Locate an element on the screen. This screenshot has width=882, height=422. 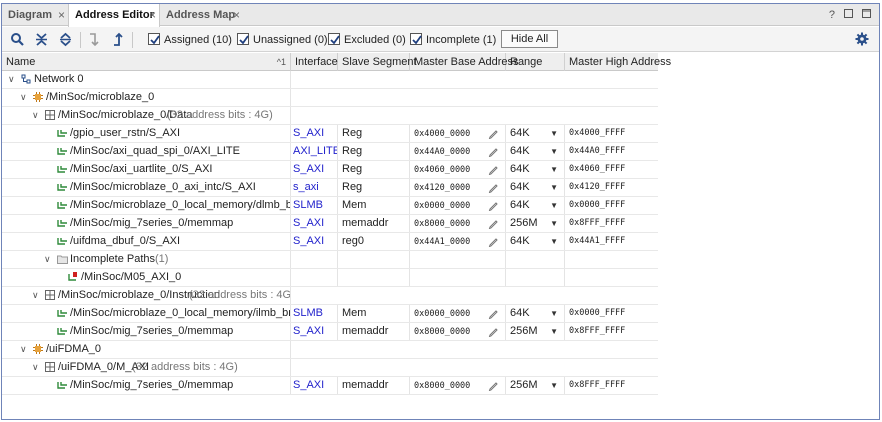
table-row: ∨ /MinSoc/microblaze_0 is located at coordinates (330, 98).